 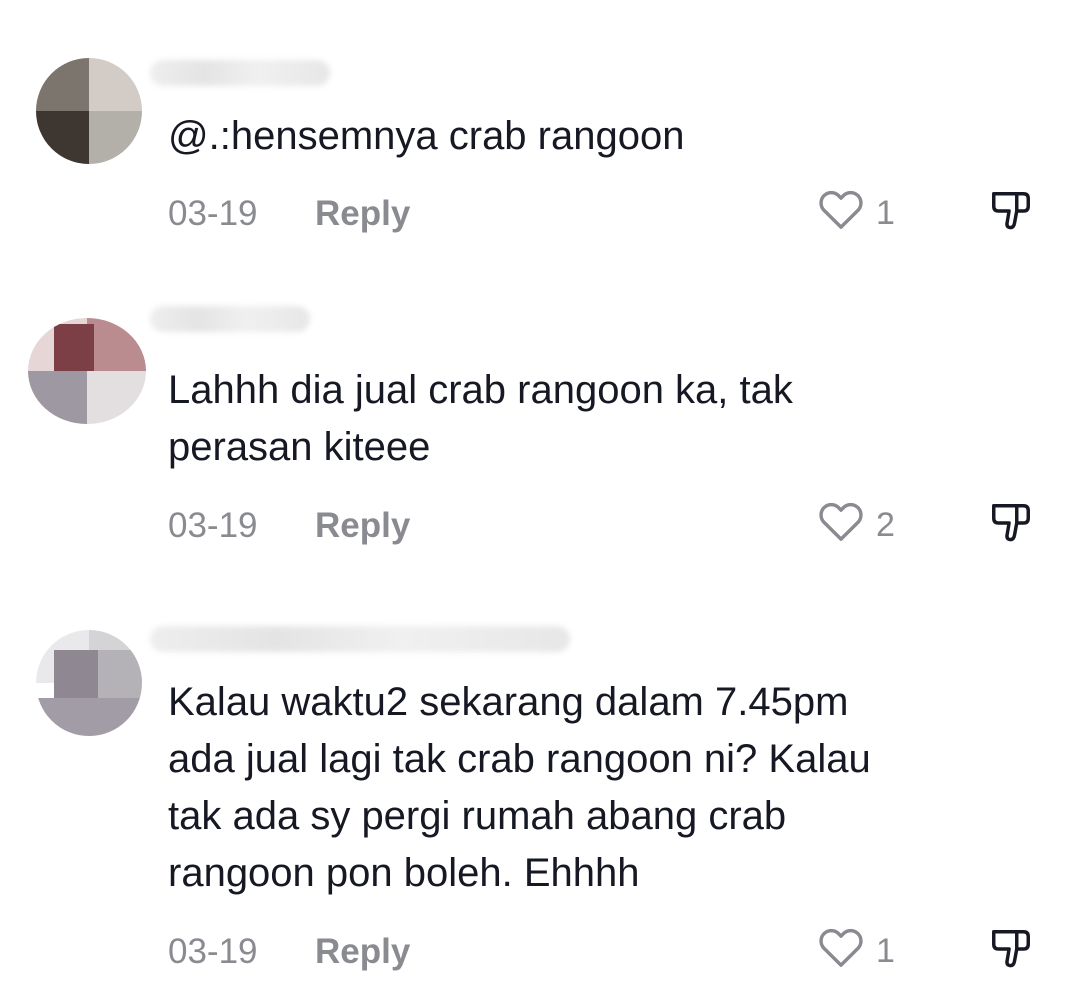 What do you see at coordinates (426, 136) in the screenshot?
I see `comment-text: @.:hensemnya crab rangoon` at bounding box center [426, 136].